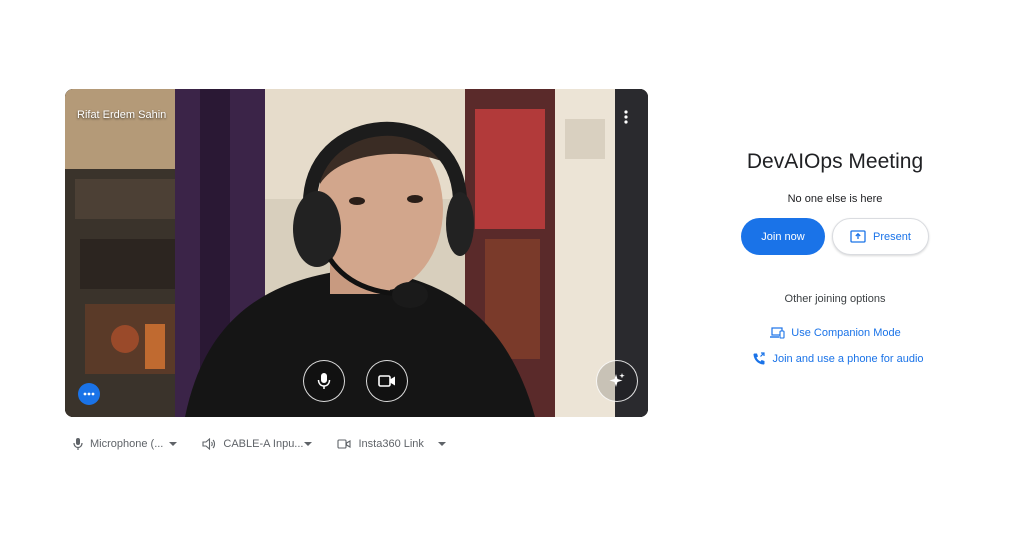 Image resolution: width=1023 pixels, height=544 pixels. I want to click on sparkle-icon, so click(617, 380).